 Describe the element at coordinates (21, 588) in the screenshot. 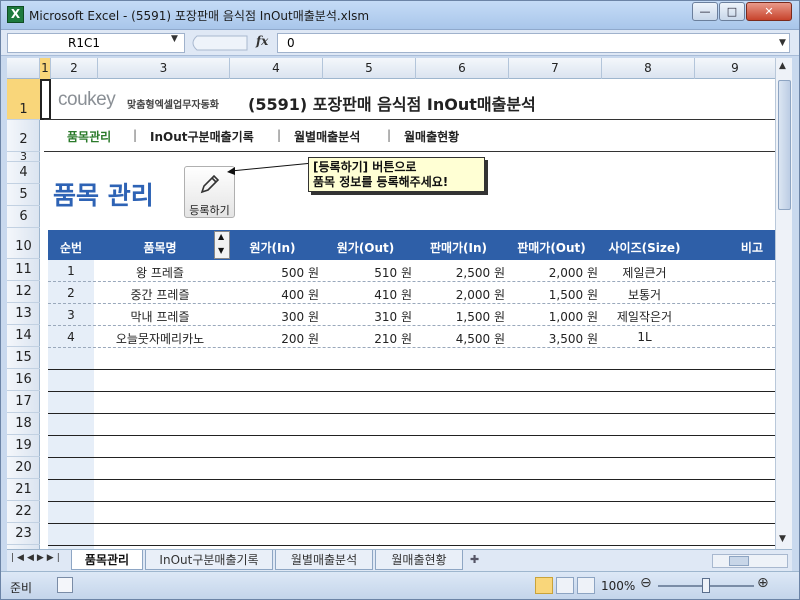

I see `status-mode: 준비` at that location.